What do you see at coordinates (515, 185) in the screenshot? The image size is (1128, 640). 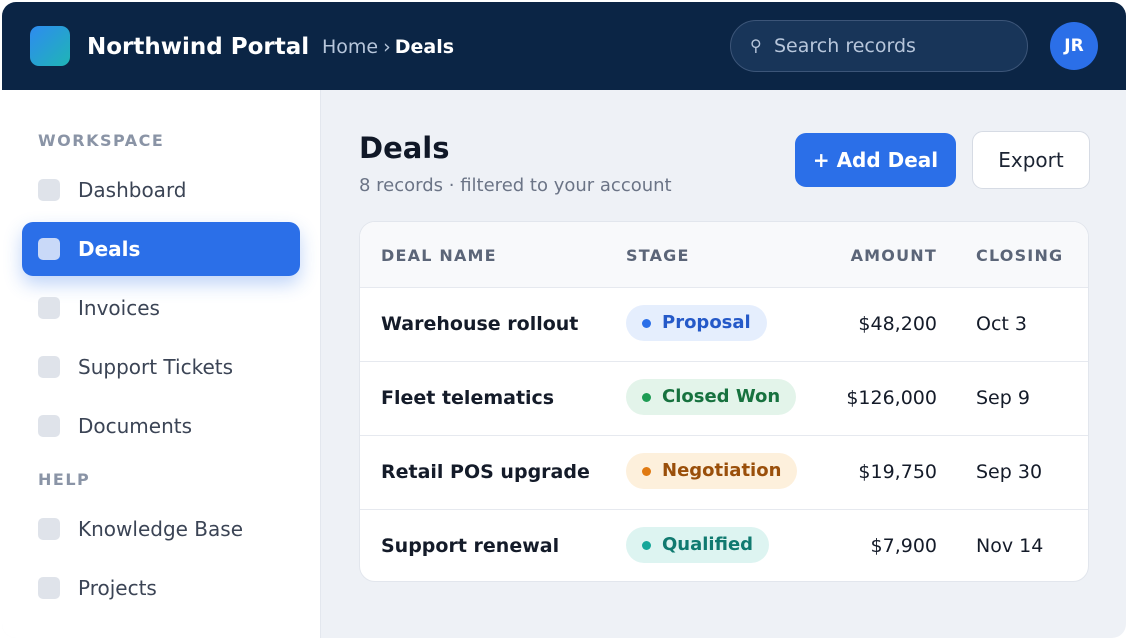 I see `record-count: 8 records · filtered to your account` at bounding box center [515, 185].